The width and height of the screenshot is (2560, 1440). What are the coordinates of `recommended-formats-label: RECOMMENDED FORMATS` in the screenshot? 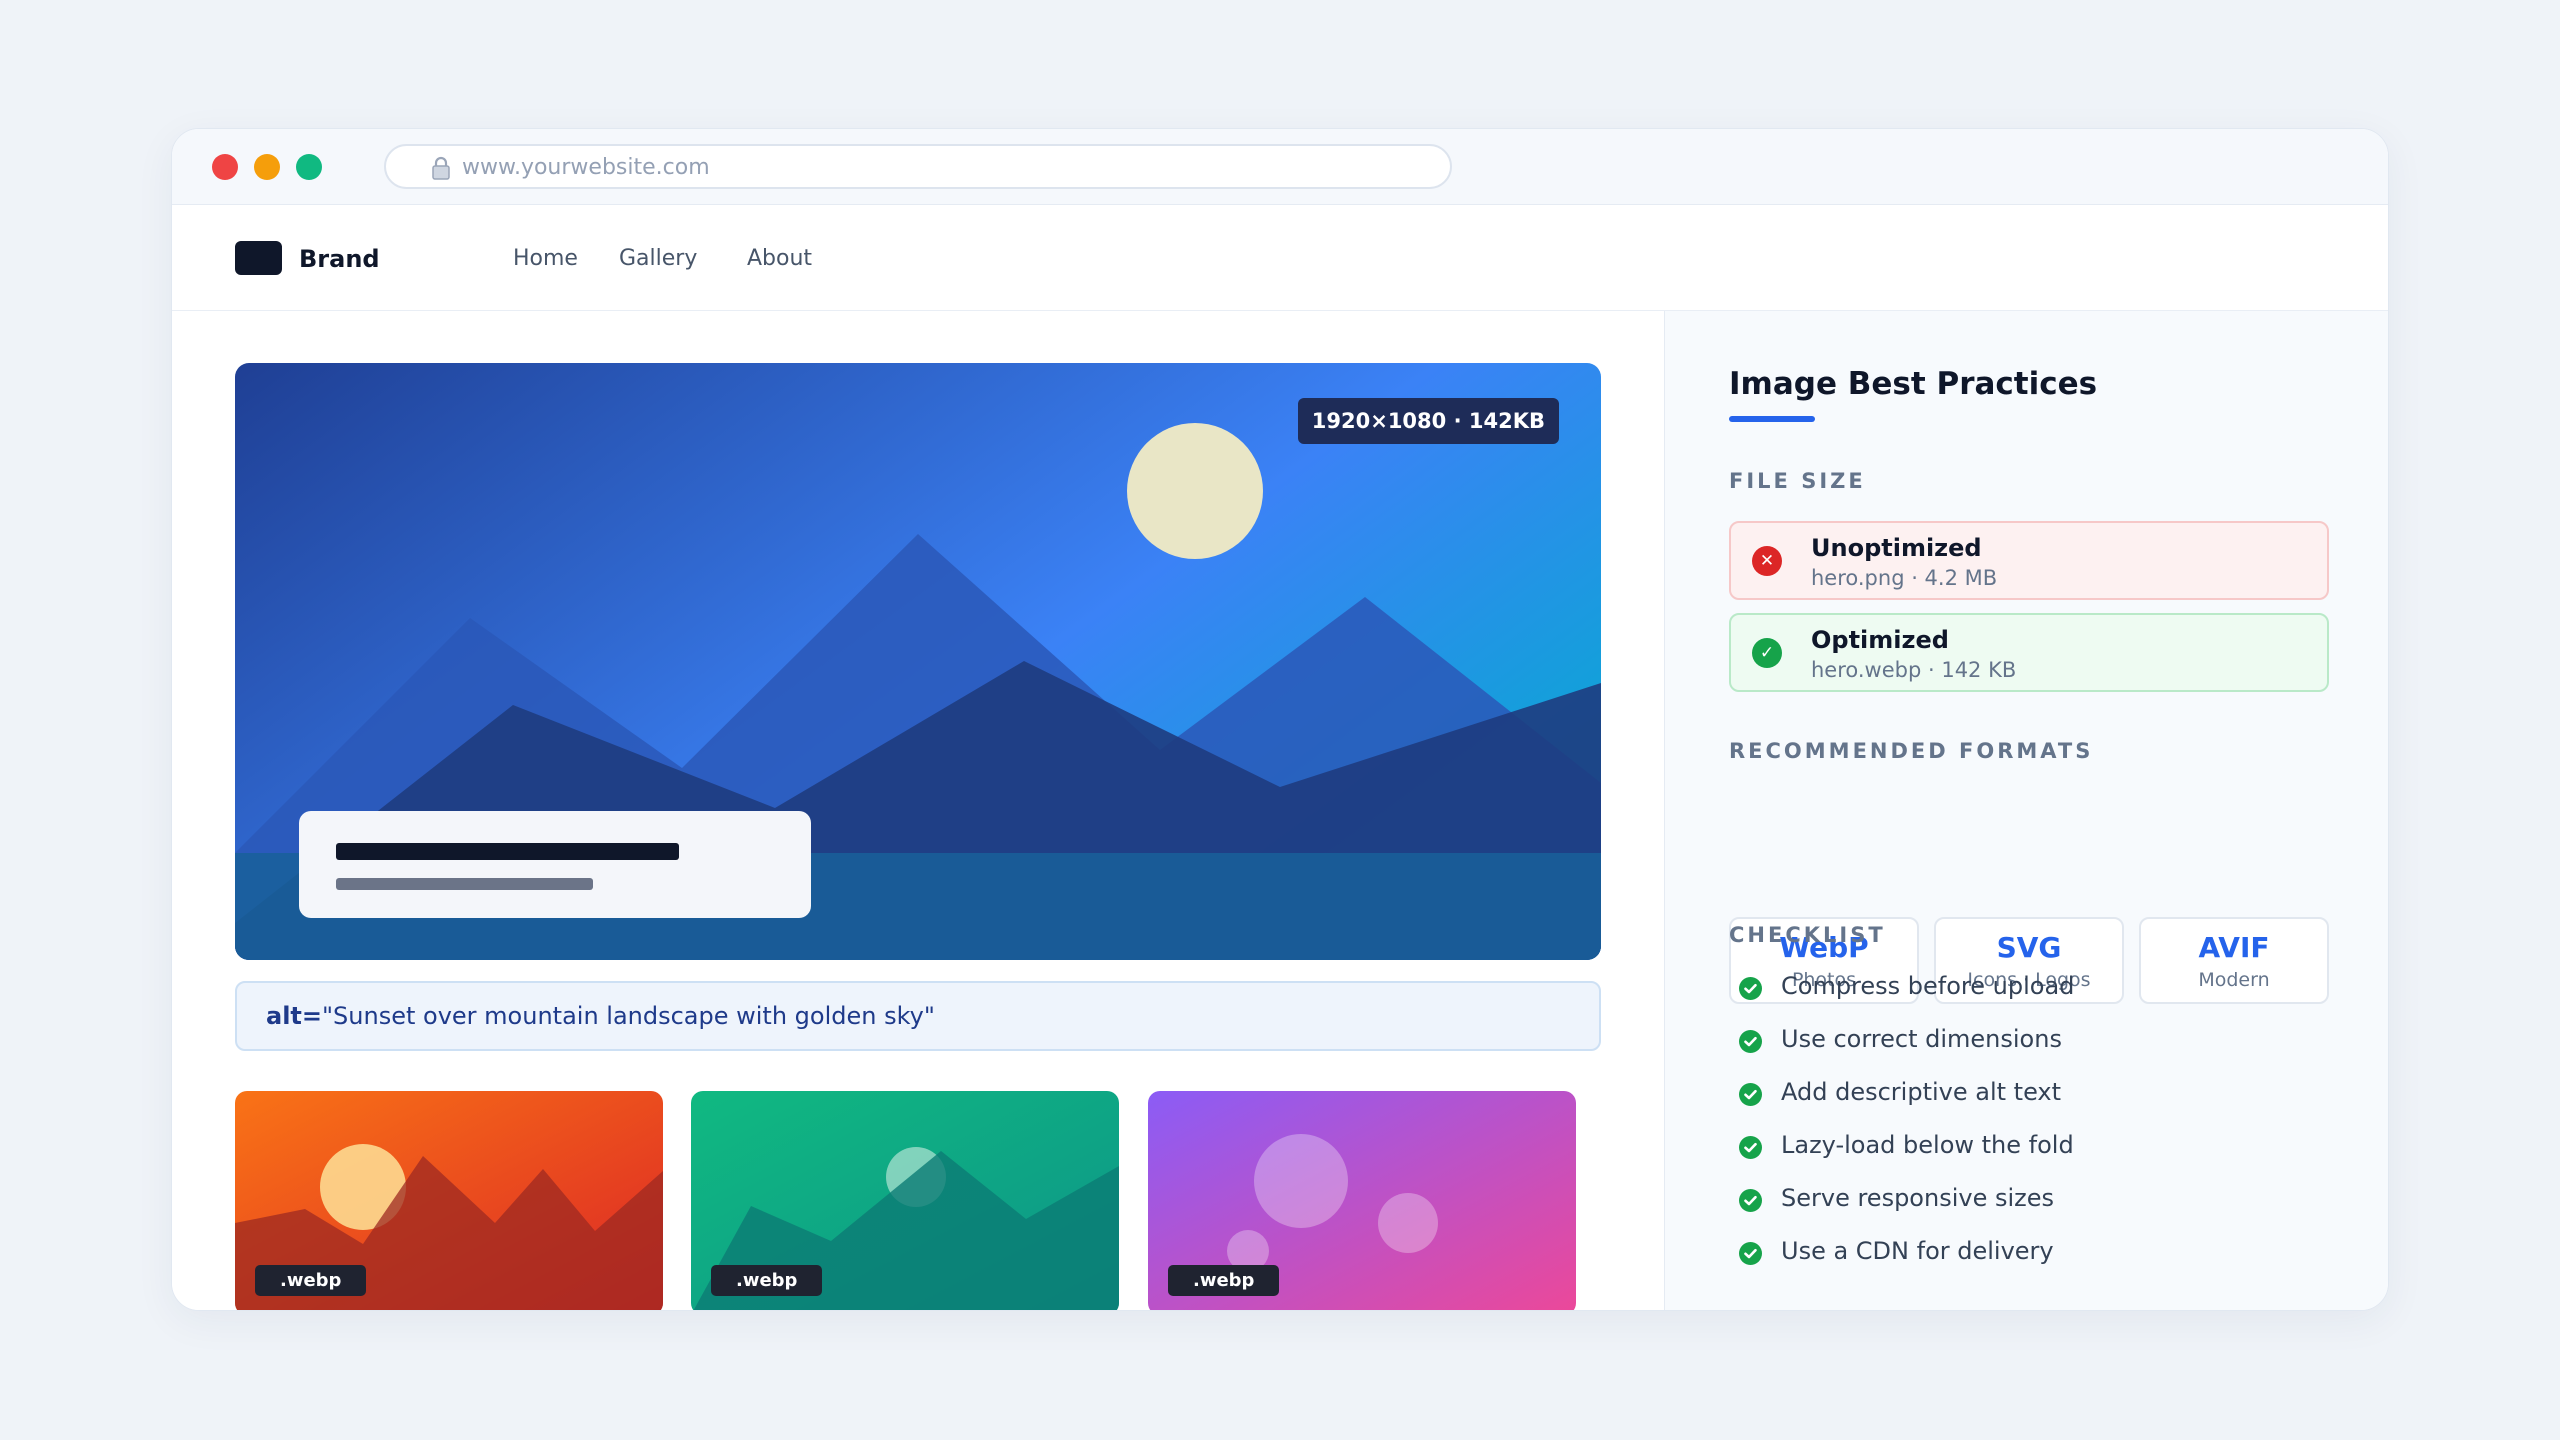 It's located at (1911, 751).